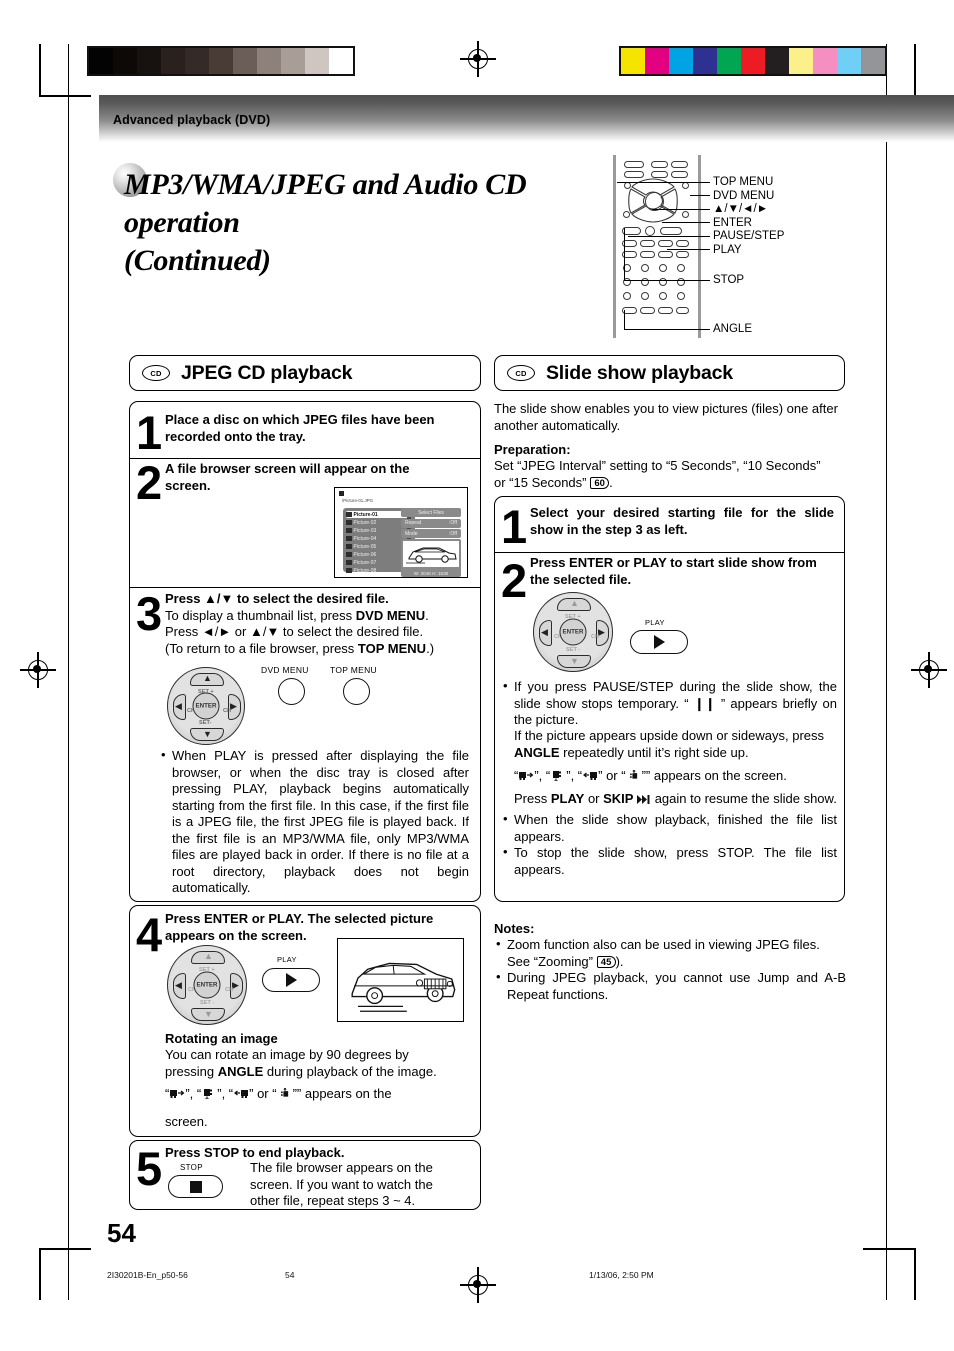 The width and height of the screenshot is (954, 1351). What do you see at coordinates (365, 562) in the screenshot?
I see `osd-file-name: Picture-07` at bounding box center [365, 562].